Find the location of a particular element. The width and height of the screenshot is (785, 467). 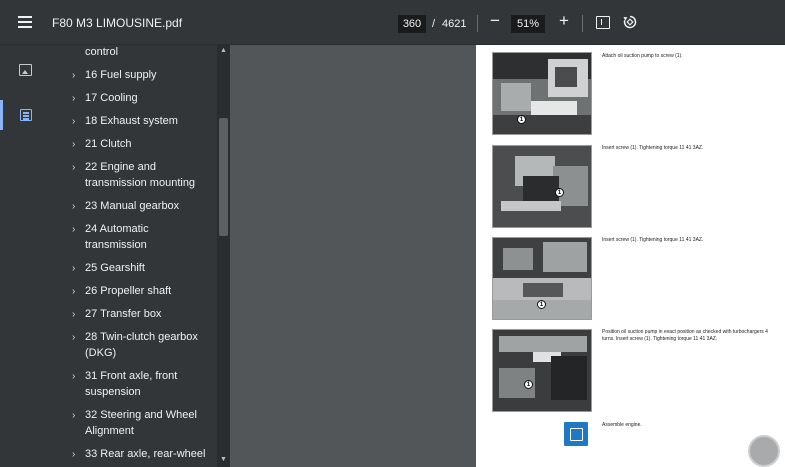

zoom-in-button: + is located at coordinates (564, 21).